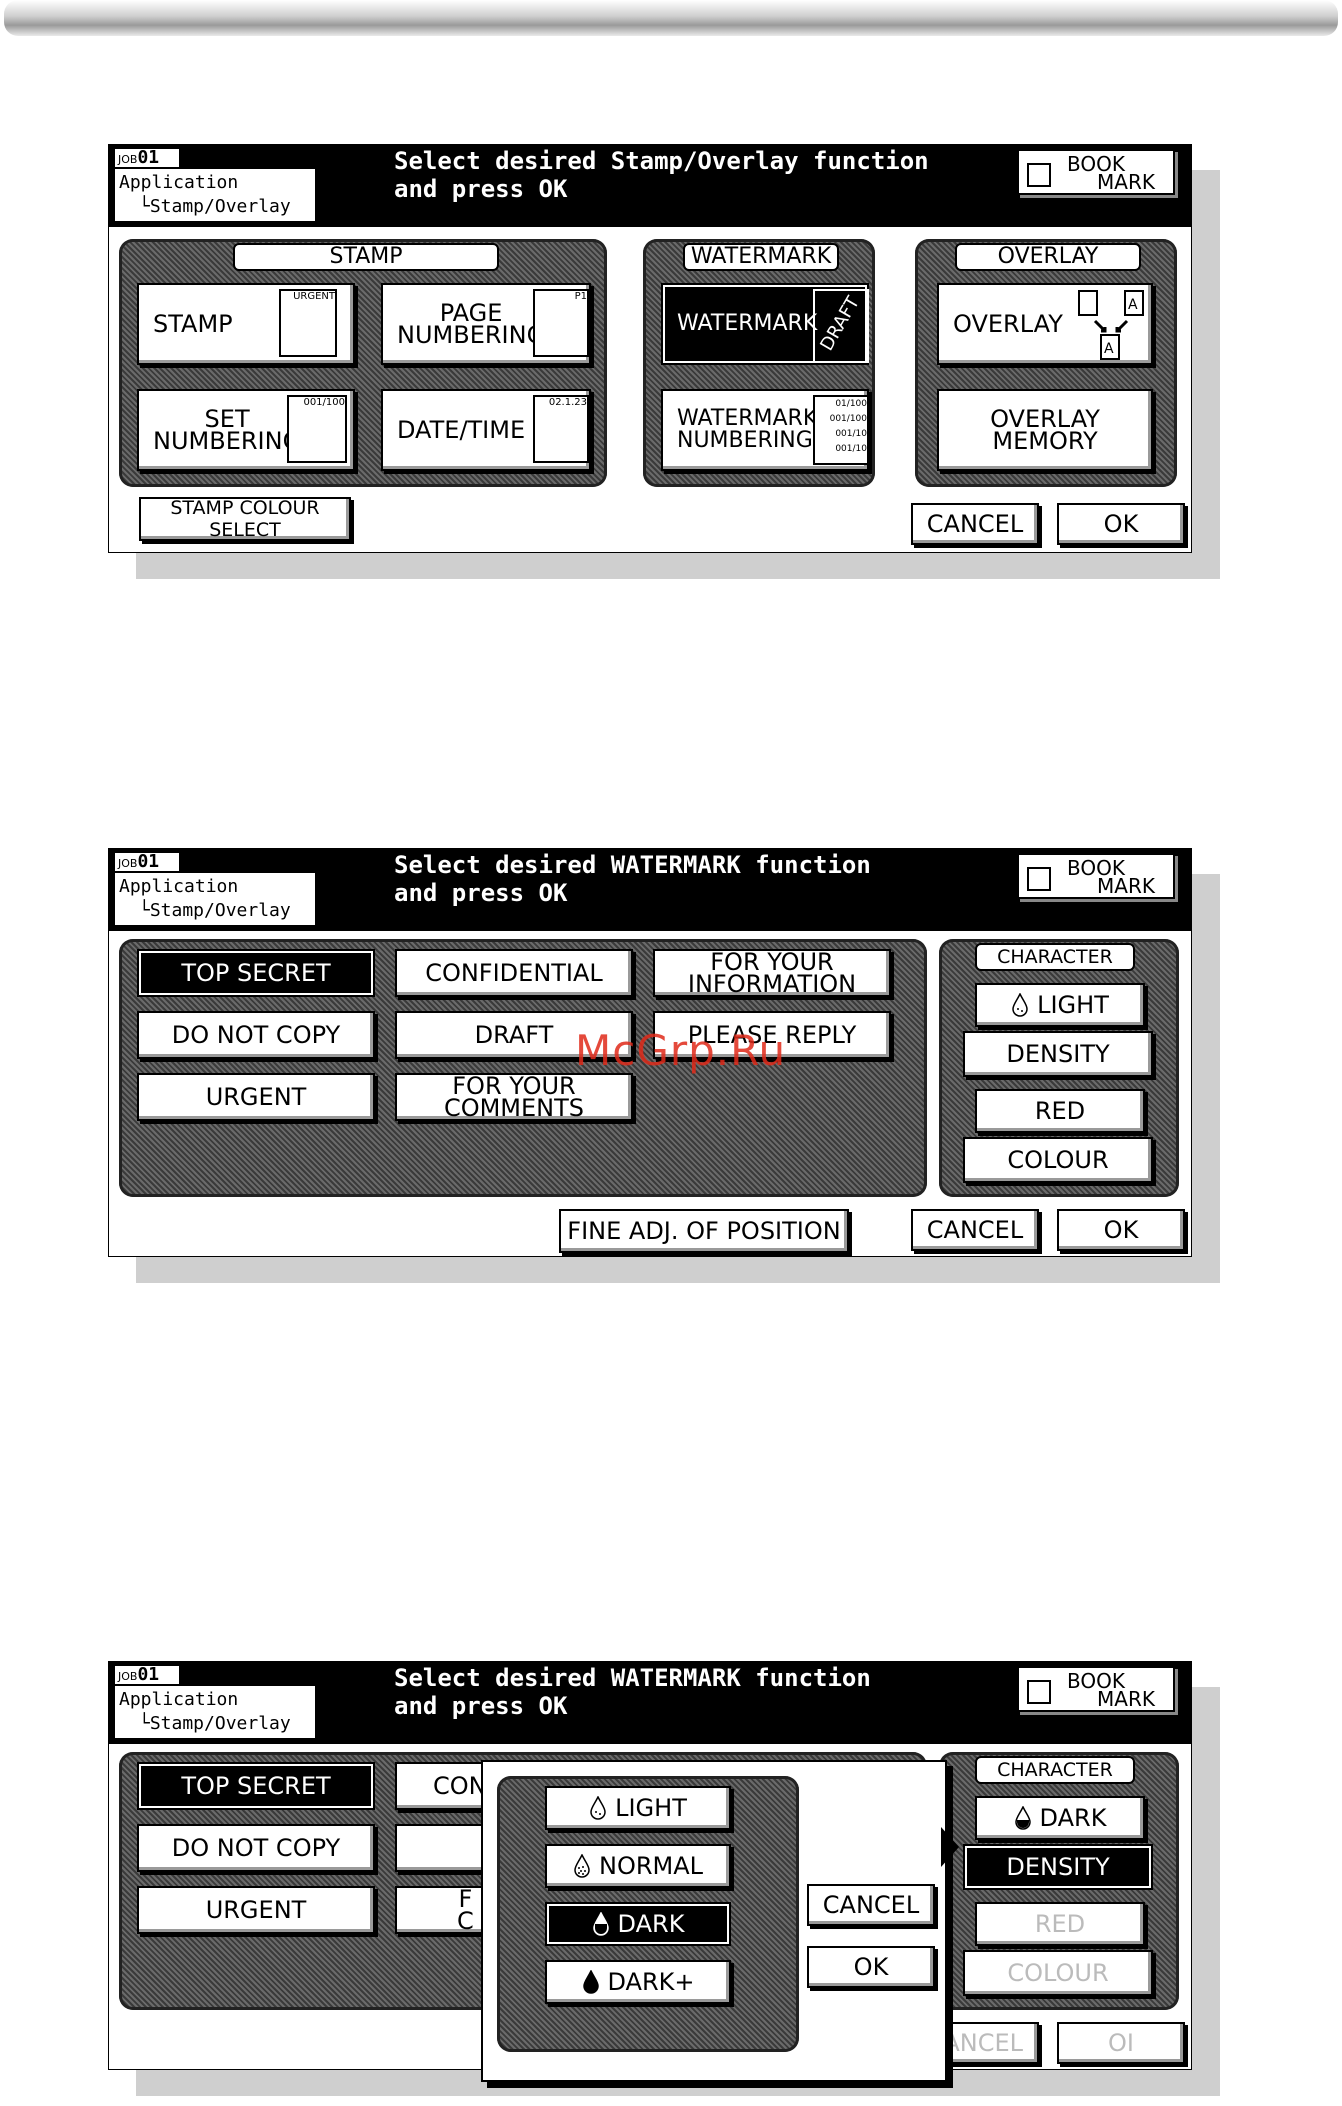 This screenshot has width=1342, height=2106. Describe the element at coordinates (514, 973) in the screenshot. I see `confidential-button: CONFIDENTIAL` at that location.